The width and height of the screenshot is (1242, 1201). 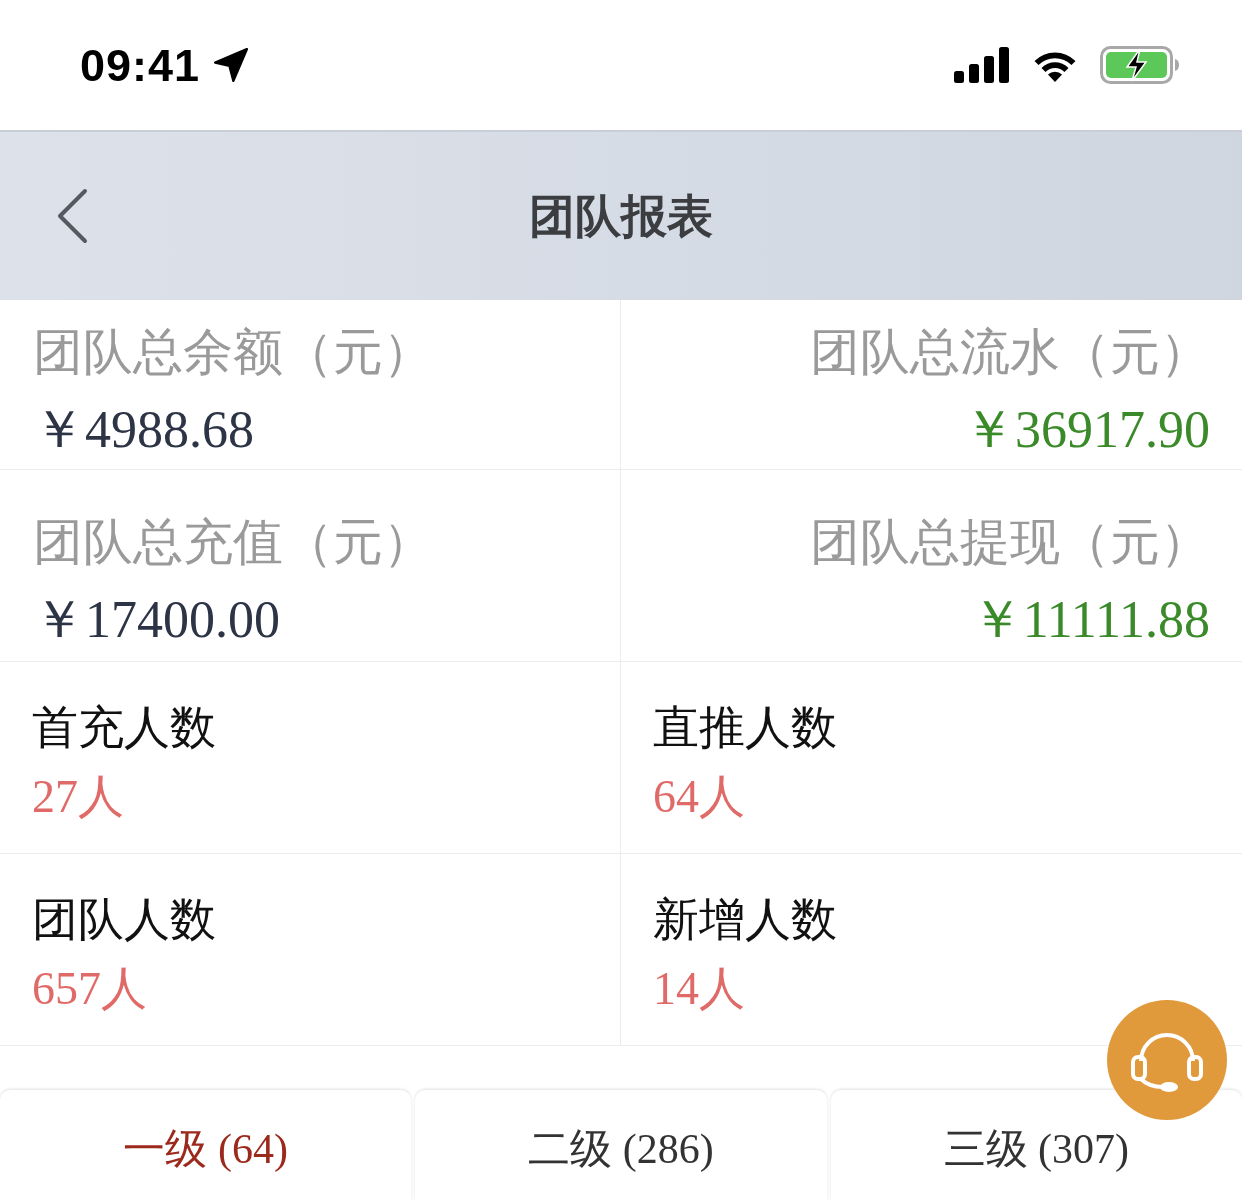 What do you see at coordinates (1010, 542) in the screenshot?
I see `stat-label: 团队总提现（元）` at bounding box center [1010, 542].